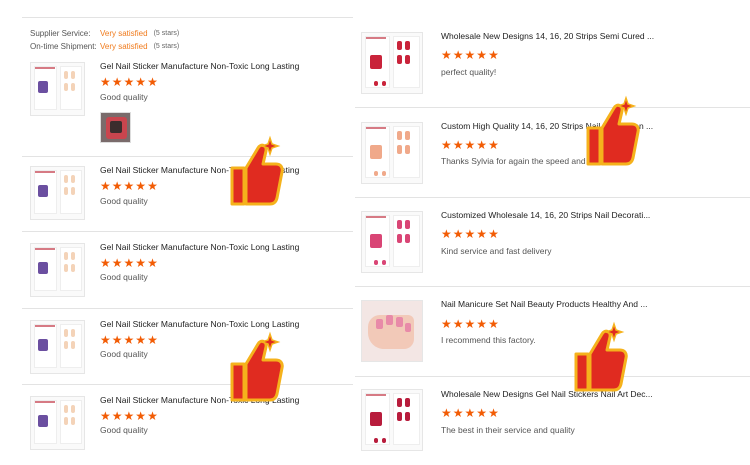  Describe the element at coordinates (115, 127) in the screenshot. I see `review-photo` at that location.